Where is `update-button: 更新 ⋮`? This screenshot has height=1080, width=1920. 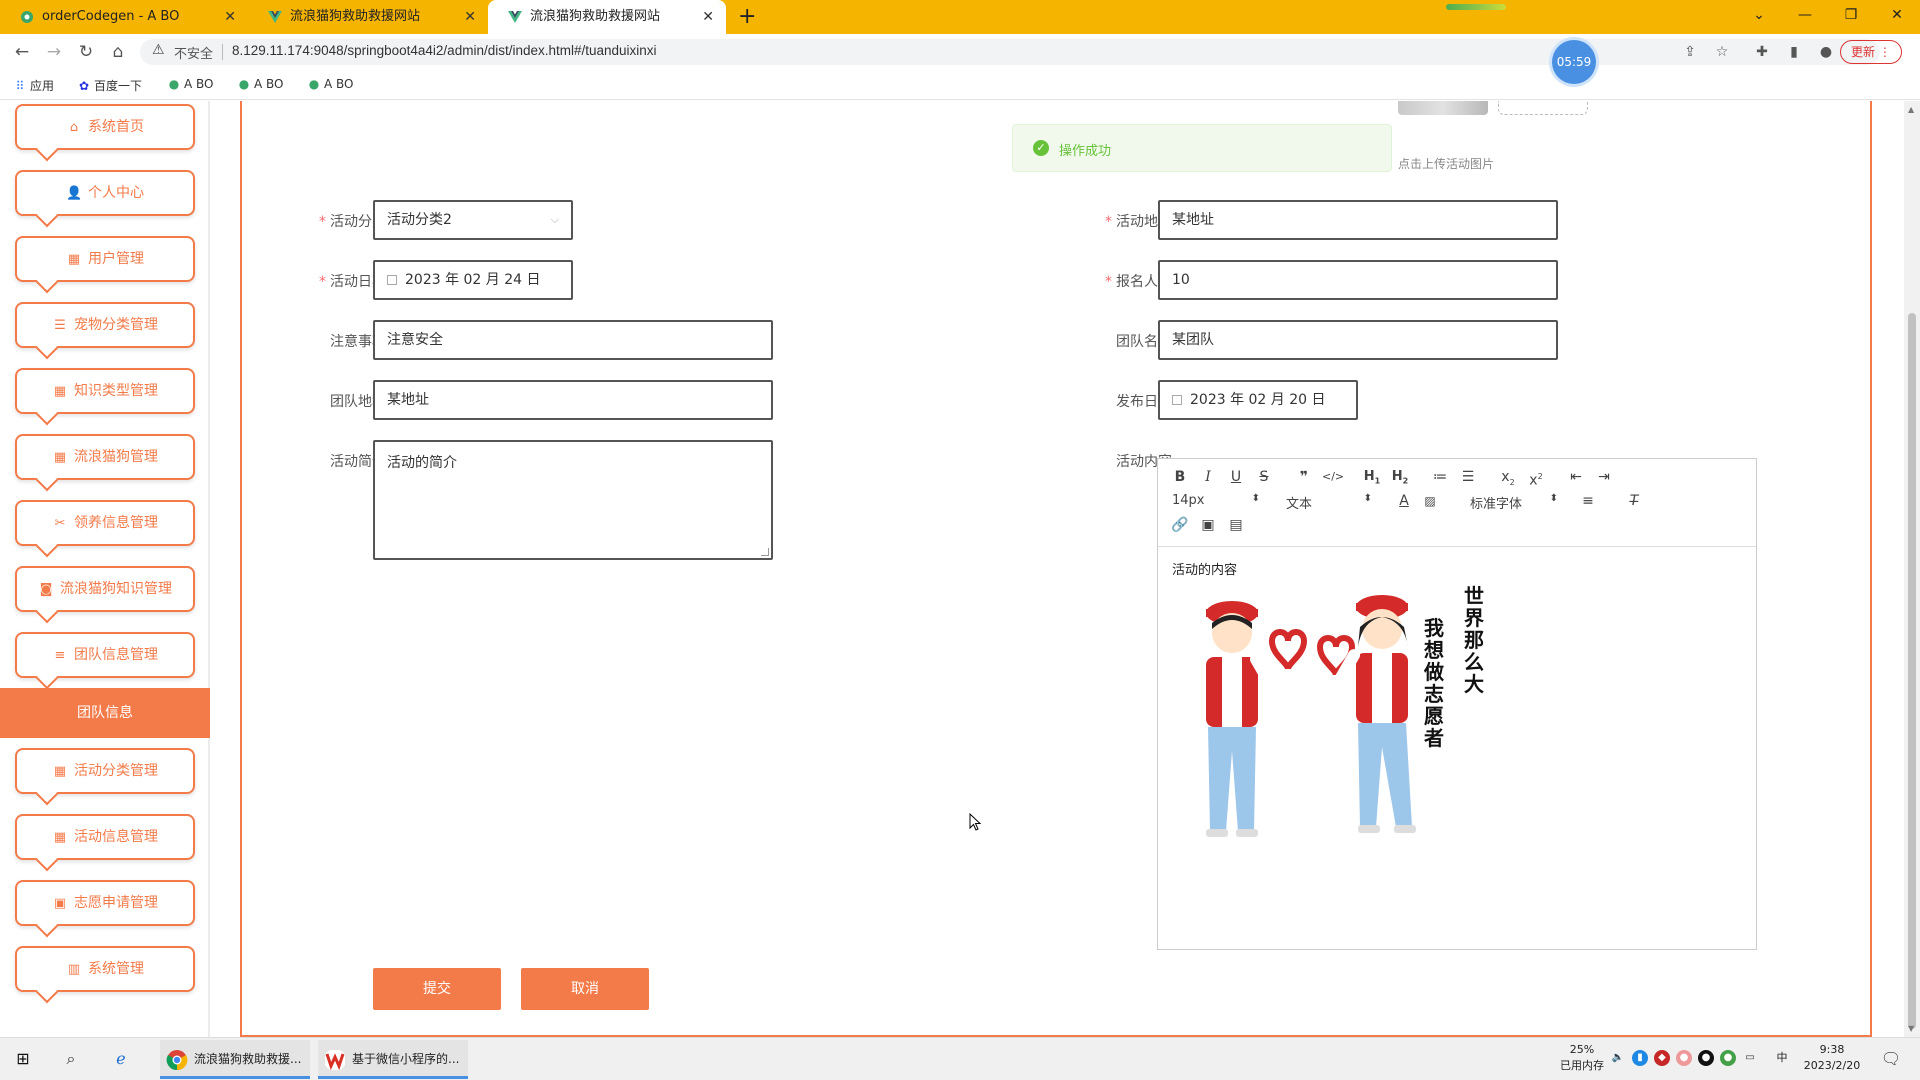
update-button: 更新 ⋮ is located at coordinates (1871, 52).